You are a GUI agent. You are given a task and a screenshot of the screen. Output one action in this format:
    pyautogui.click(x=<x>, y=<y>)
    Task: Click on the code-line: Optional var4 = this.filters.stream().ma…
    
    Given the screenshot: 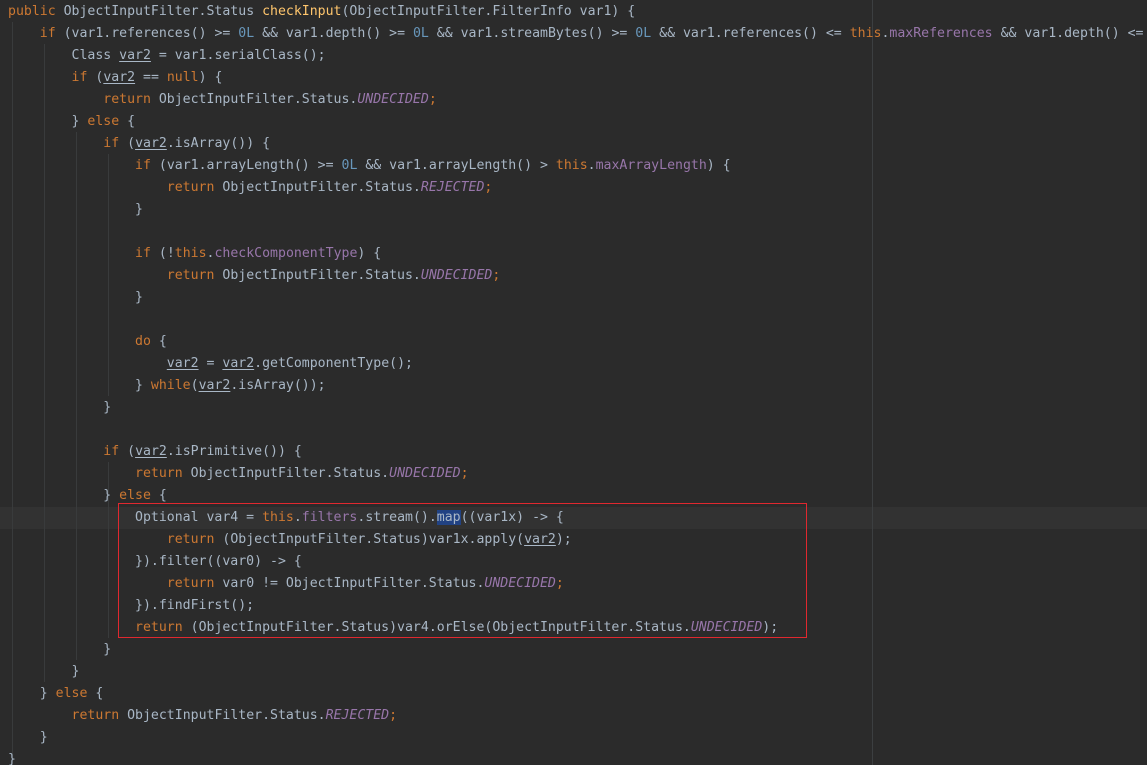 What is the action you would take?
    pyautogui.click(x=577, y=518)
    